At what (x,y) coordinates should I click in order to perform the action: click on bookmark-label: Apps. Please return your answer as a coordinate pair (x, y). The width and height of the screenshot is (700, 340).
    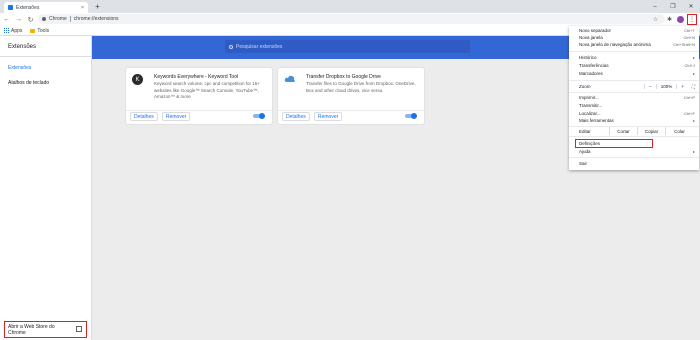
    Looking at the image, I should click on (17, 30).